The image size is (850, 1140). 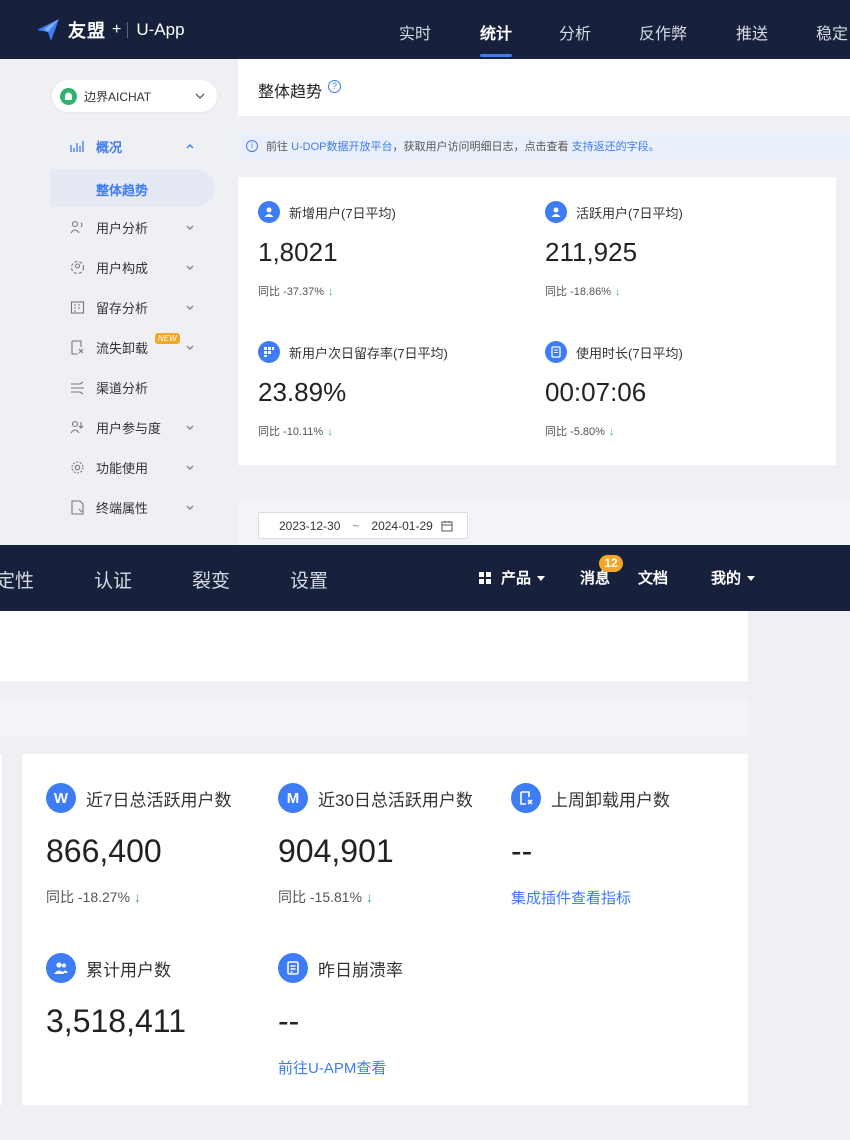 I want to click on stat-label: 近7日总活跃用户数, so click(x=159, y=800).